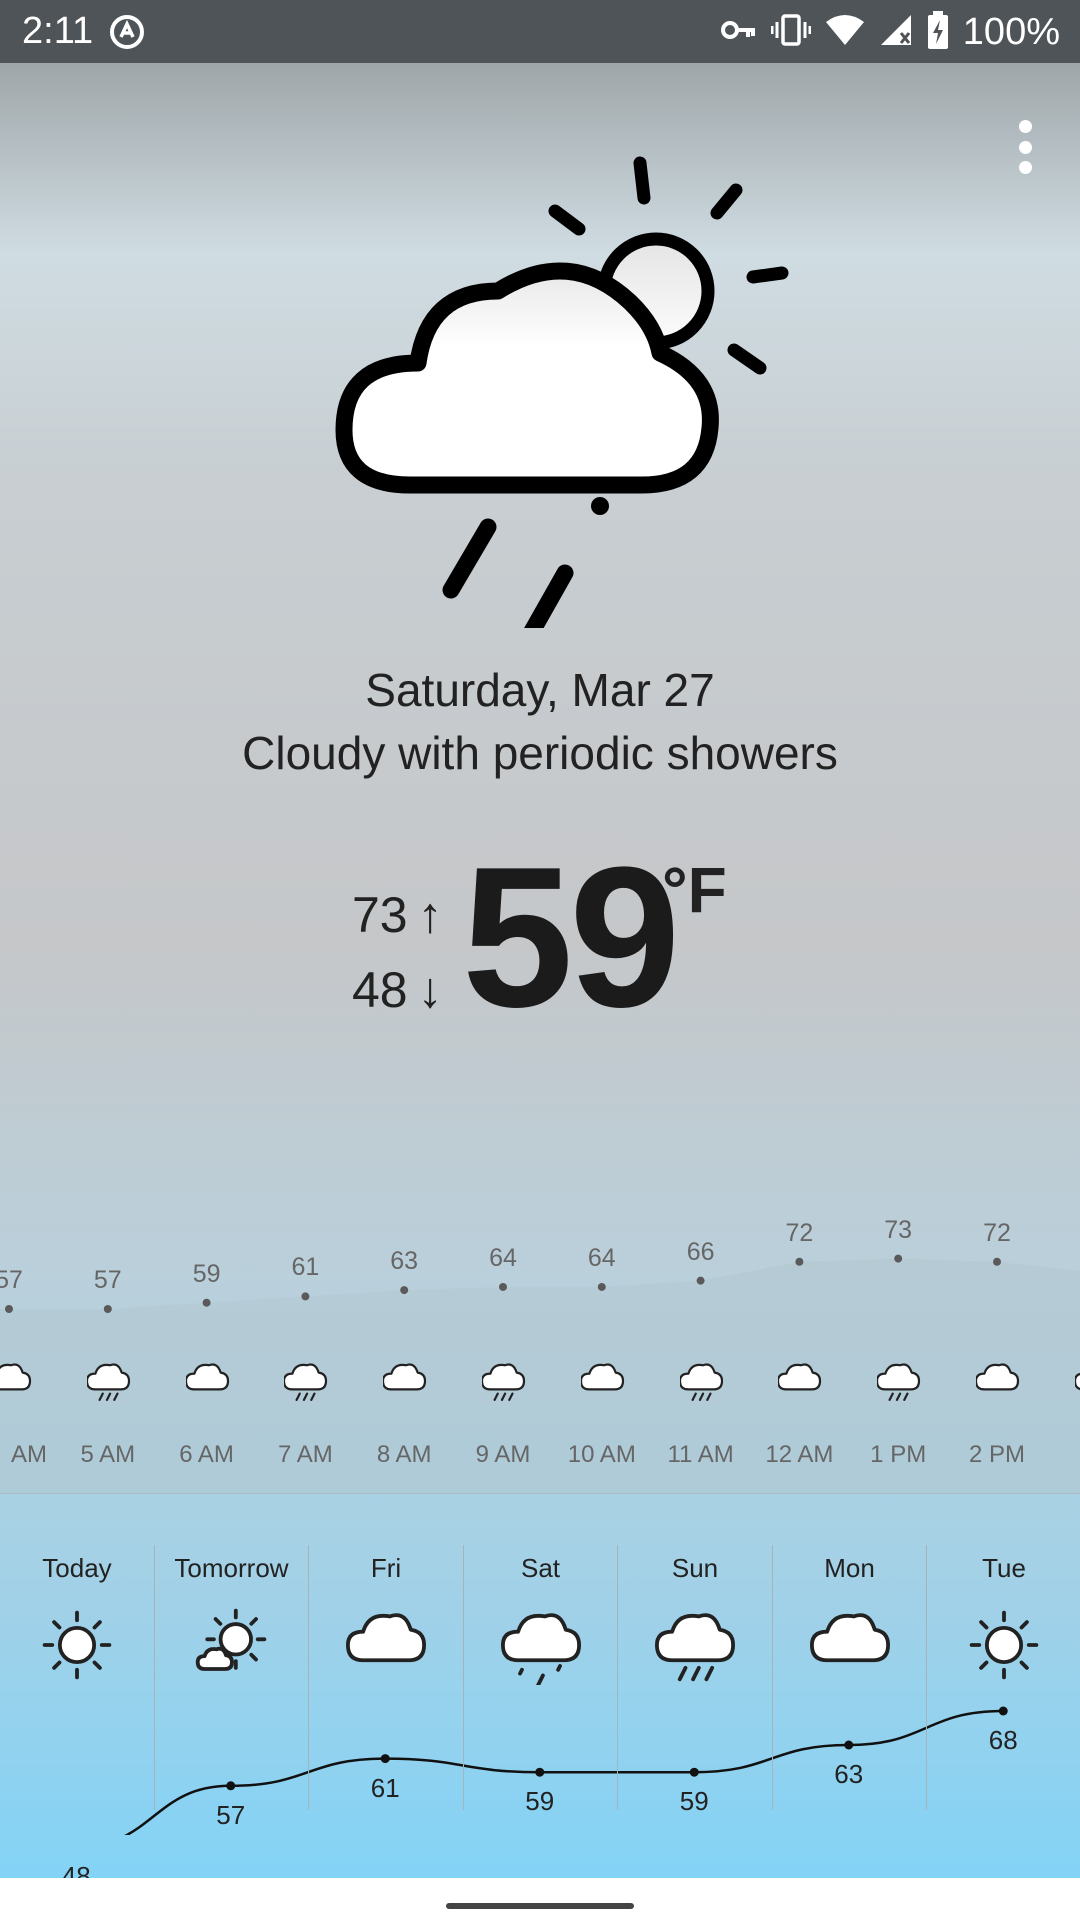  I want to click on hourly-time-label: 11 AM, so click(700, 1454).